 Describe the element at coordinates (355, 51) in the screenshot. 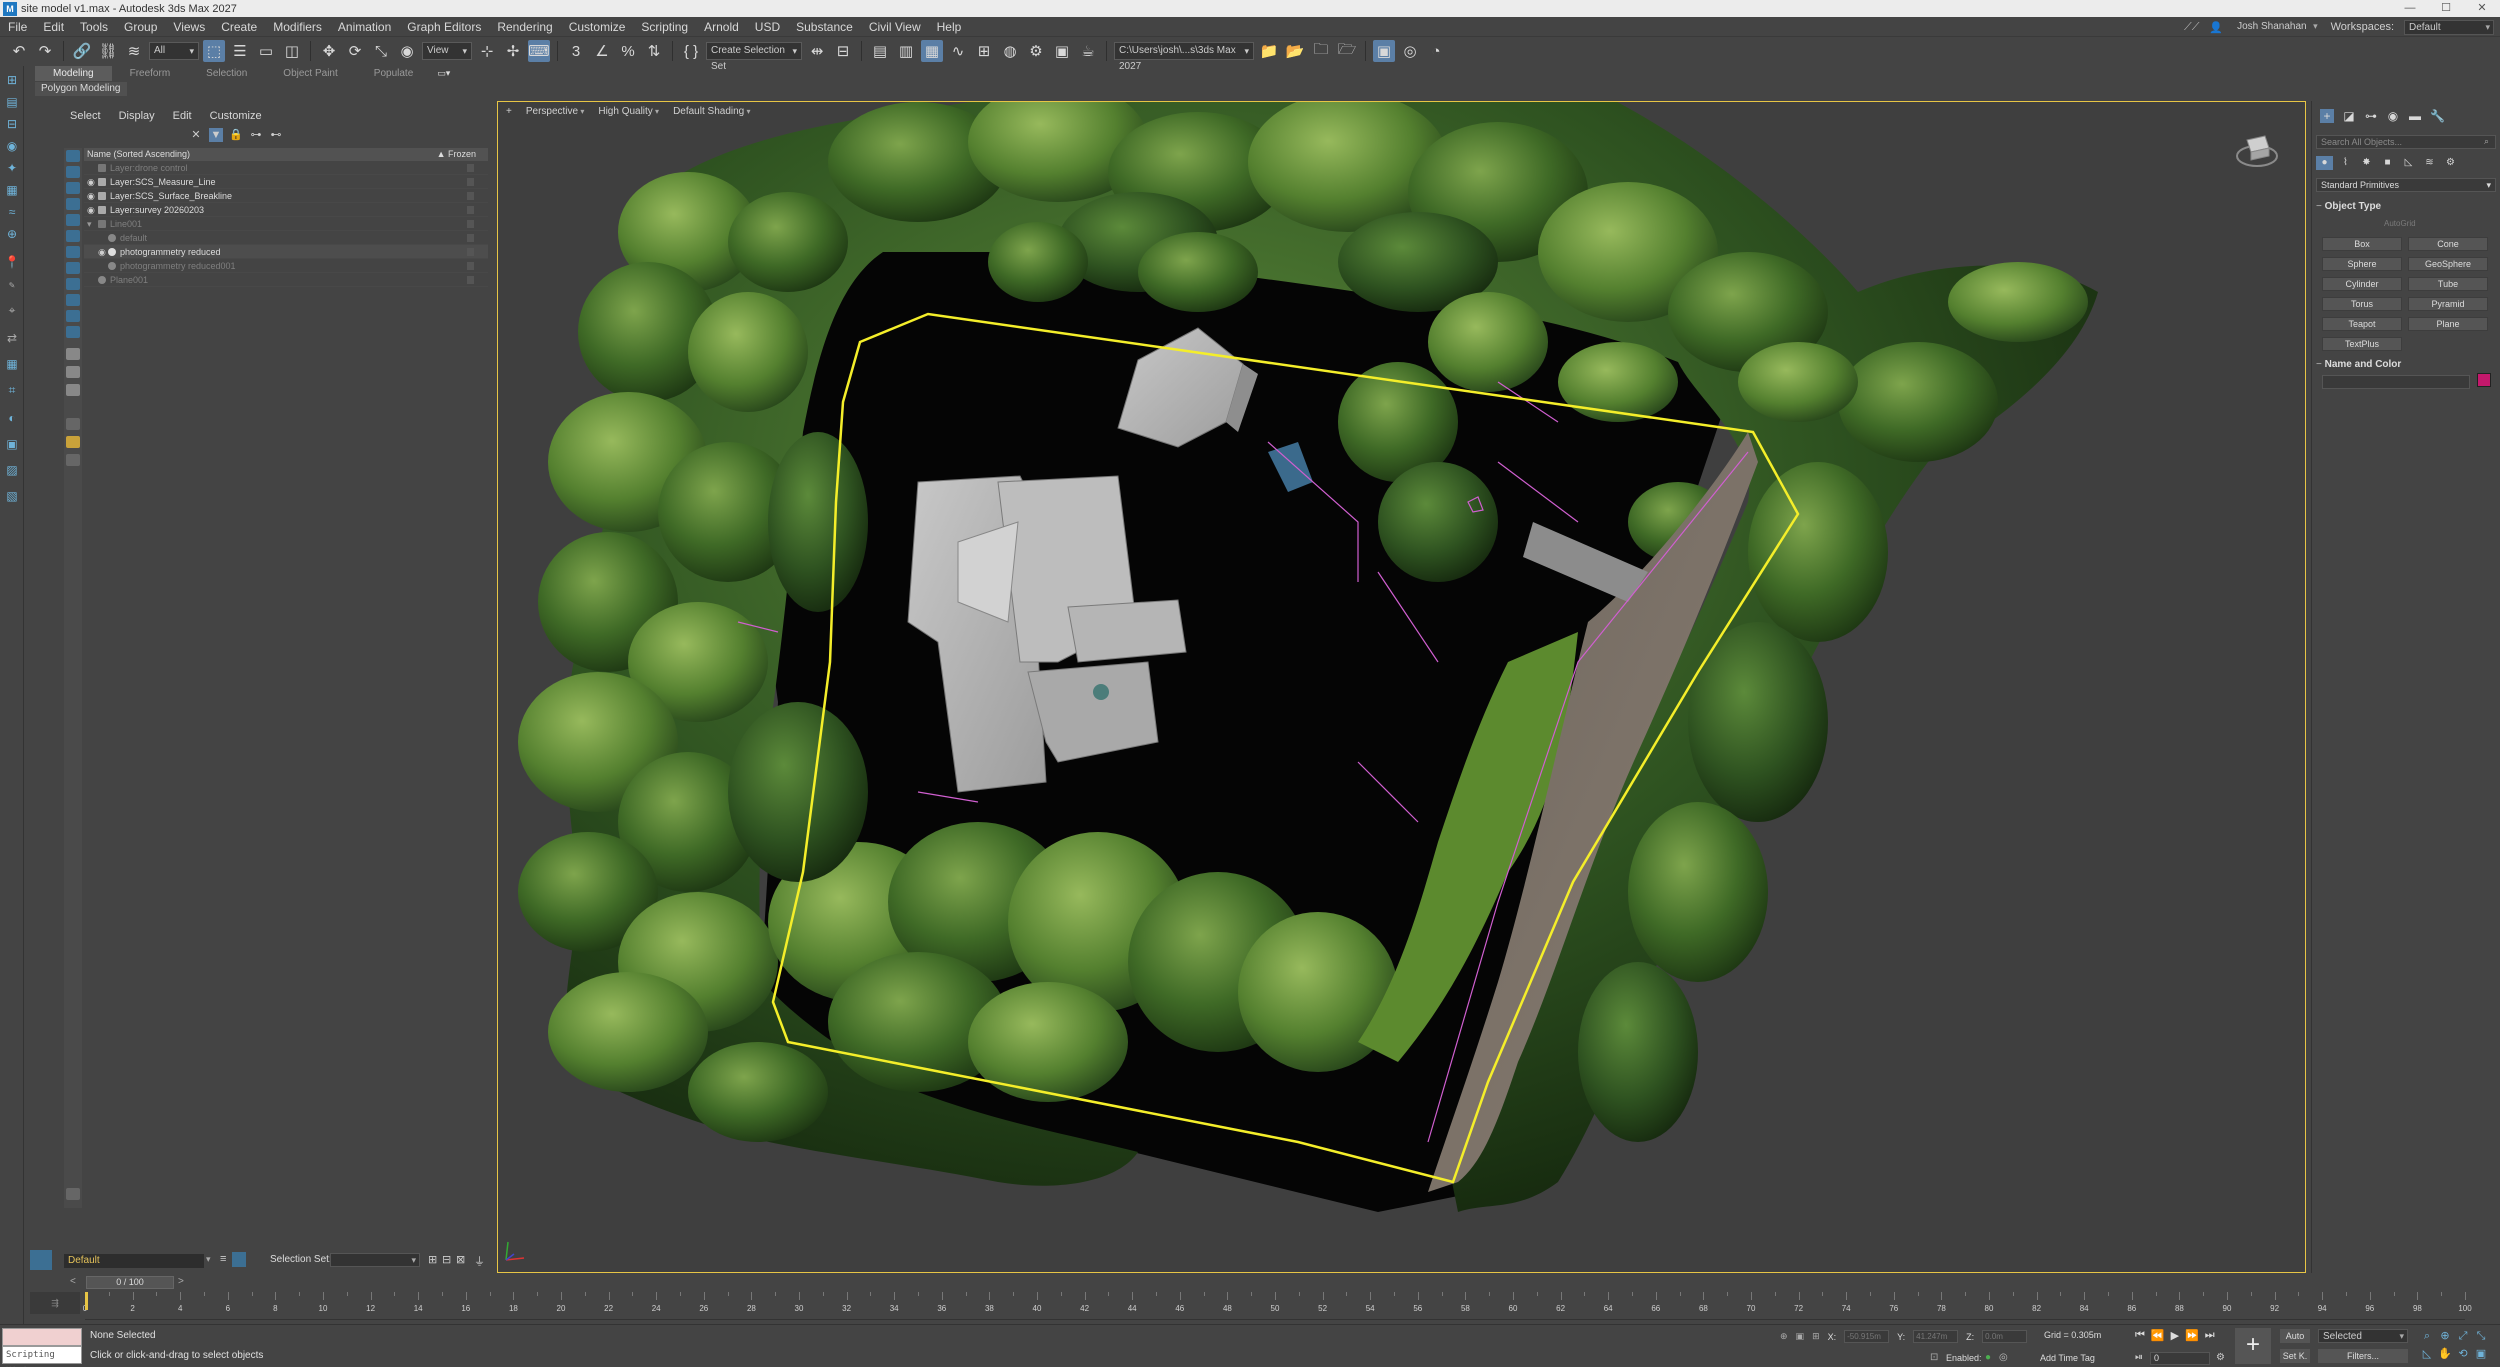

I see `rotate-icon: ⟳` at that location.